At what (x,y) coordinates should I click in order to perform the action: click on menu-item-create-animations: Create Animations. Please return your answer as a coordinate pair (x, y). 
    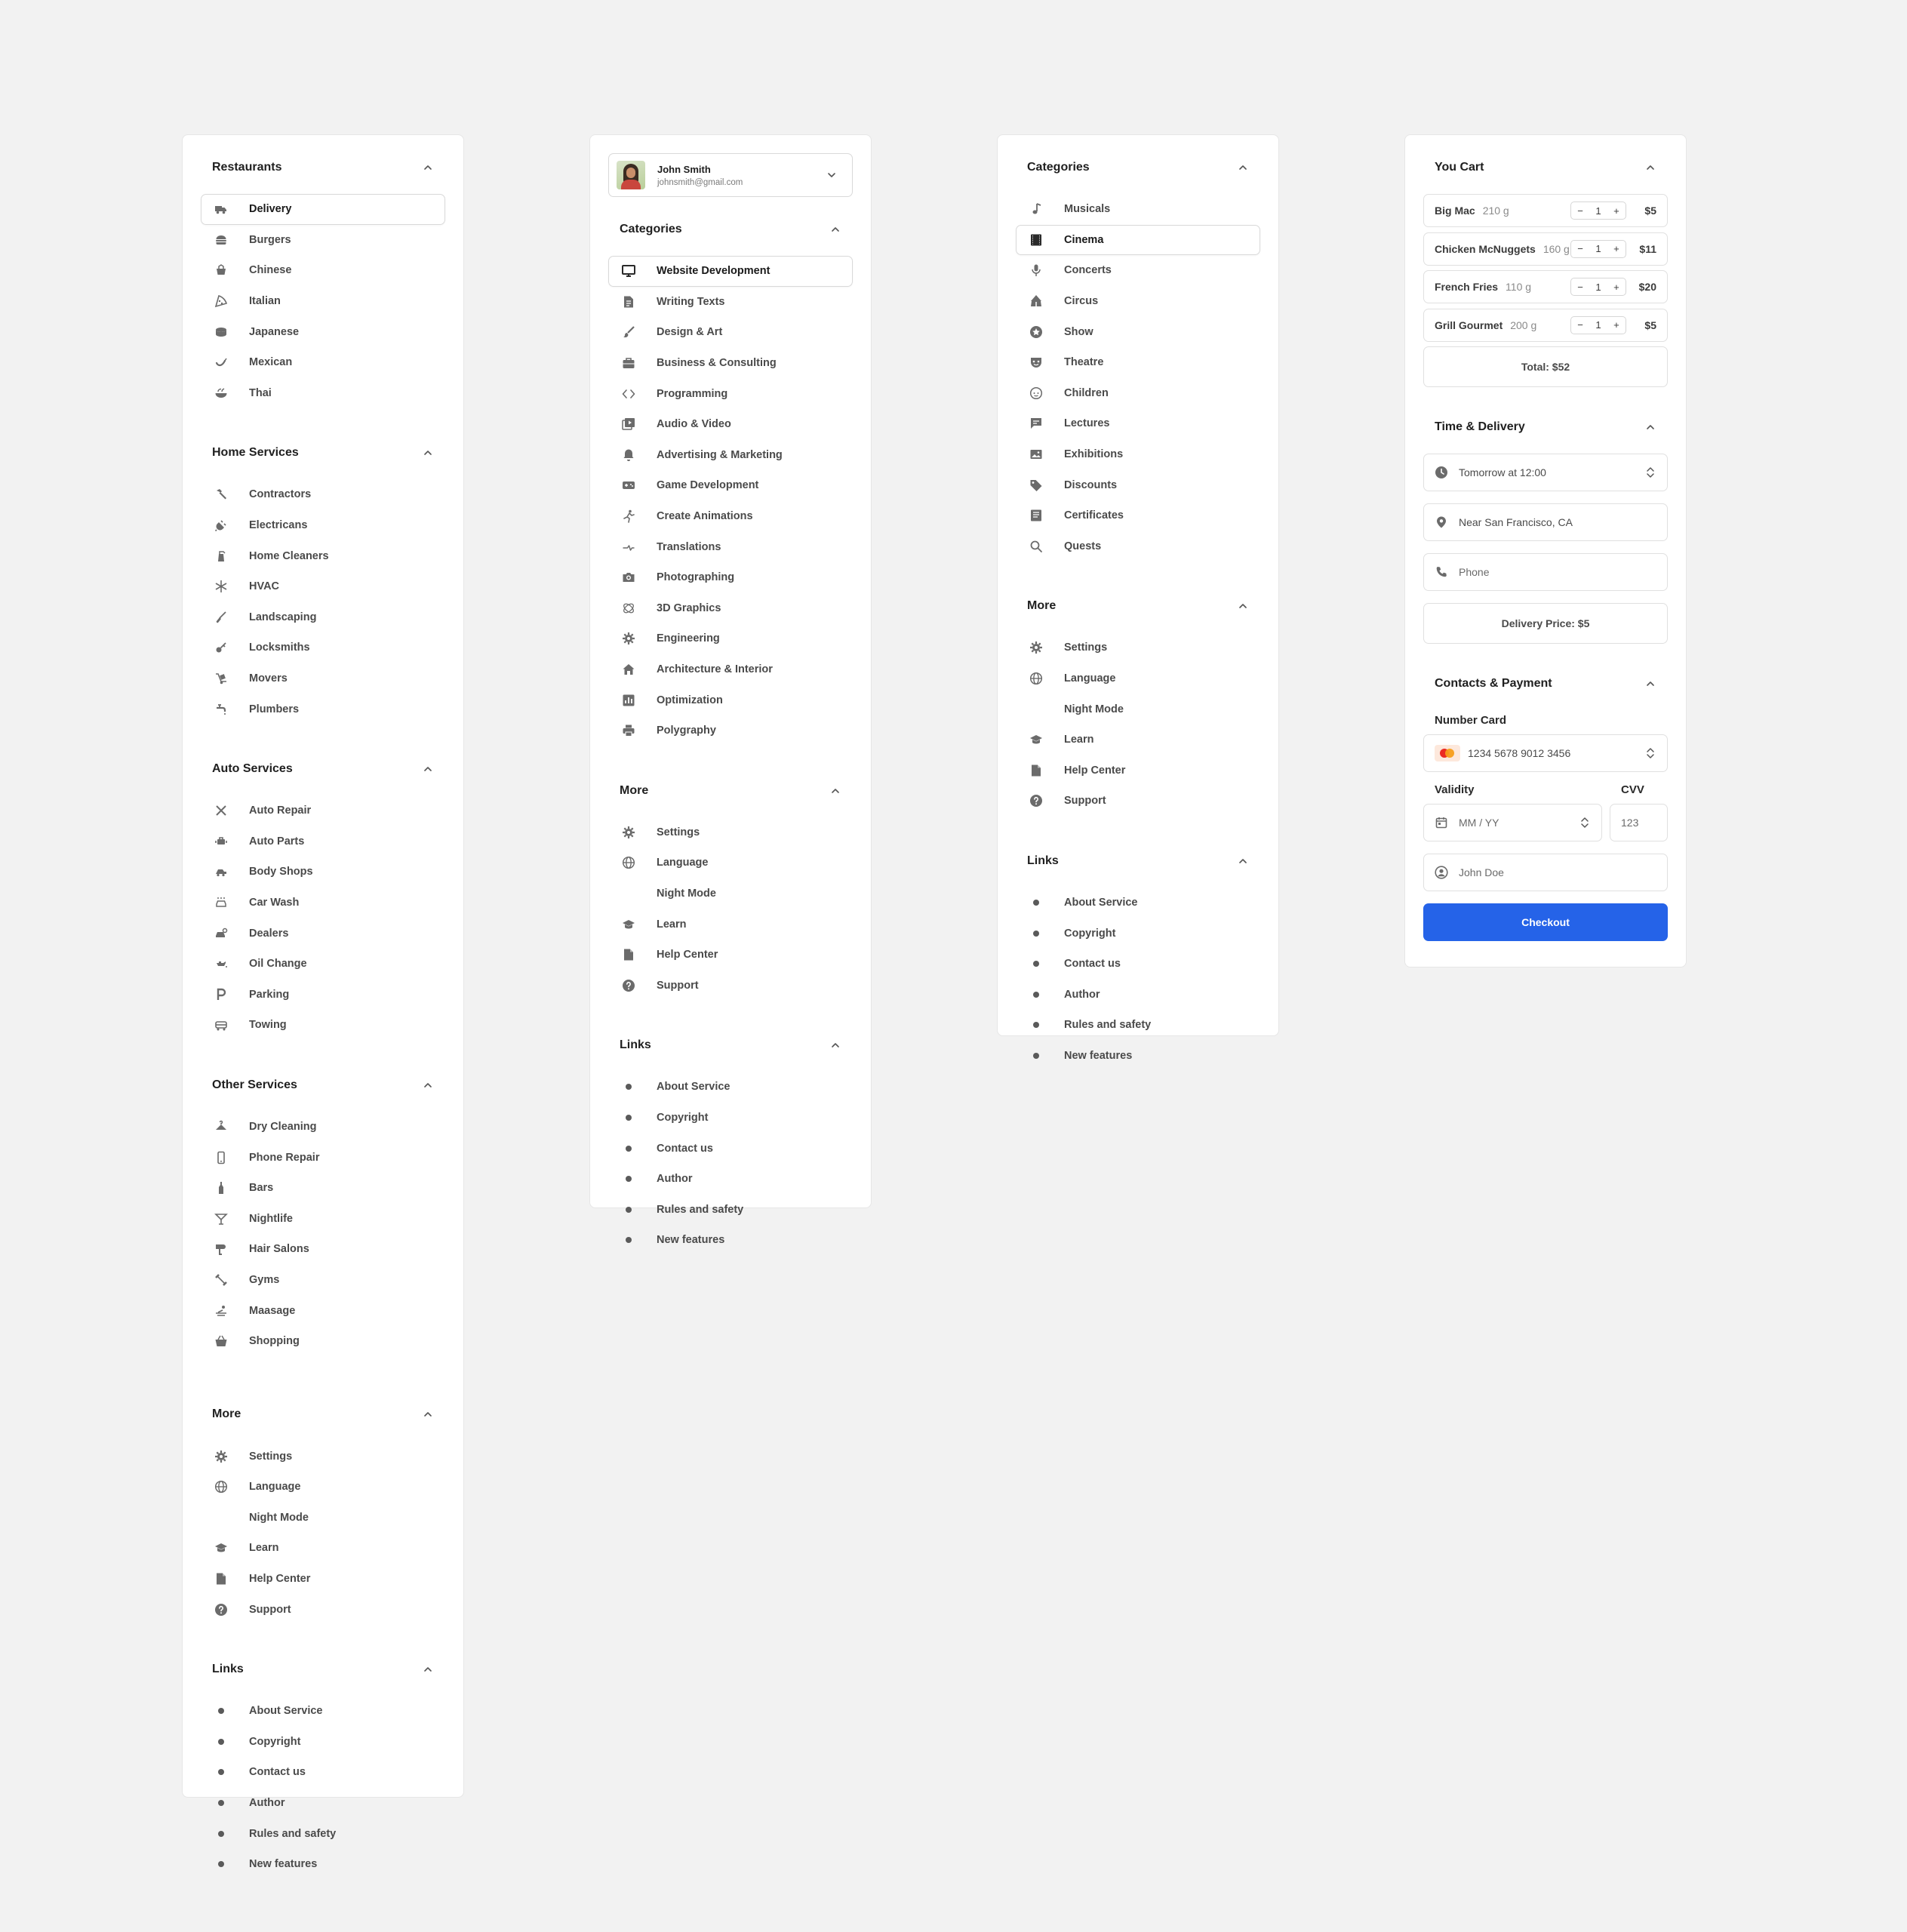
    Looking at the image, I should click on (730, 516).